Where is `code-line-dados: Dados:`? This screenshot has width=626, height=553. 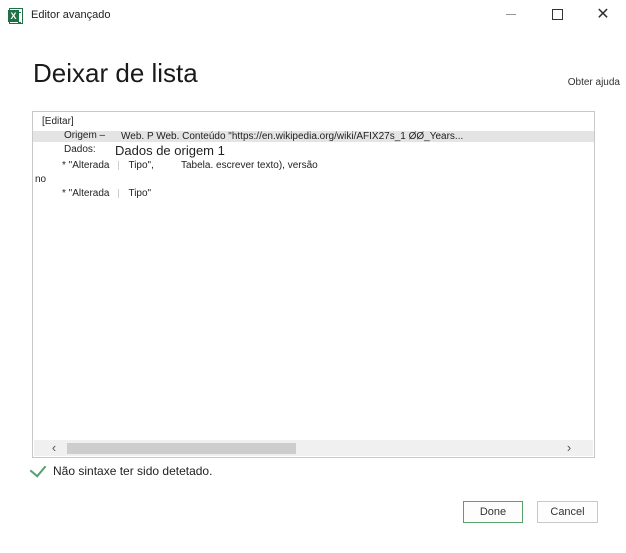 code-line-dados: Dados: is located at coordinates (80, 149).